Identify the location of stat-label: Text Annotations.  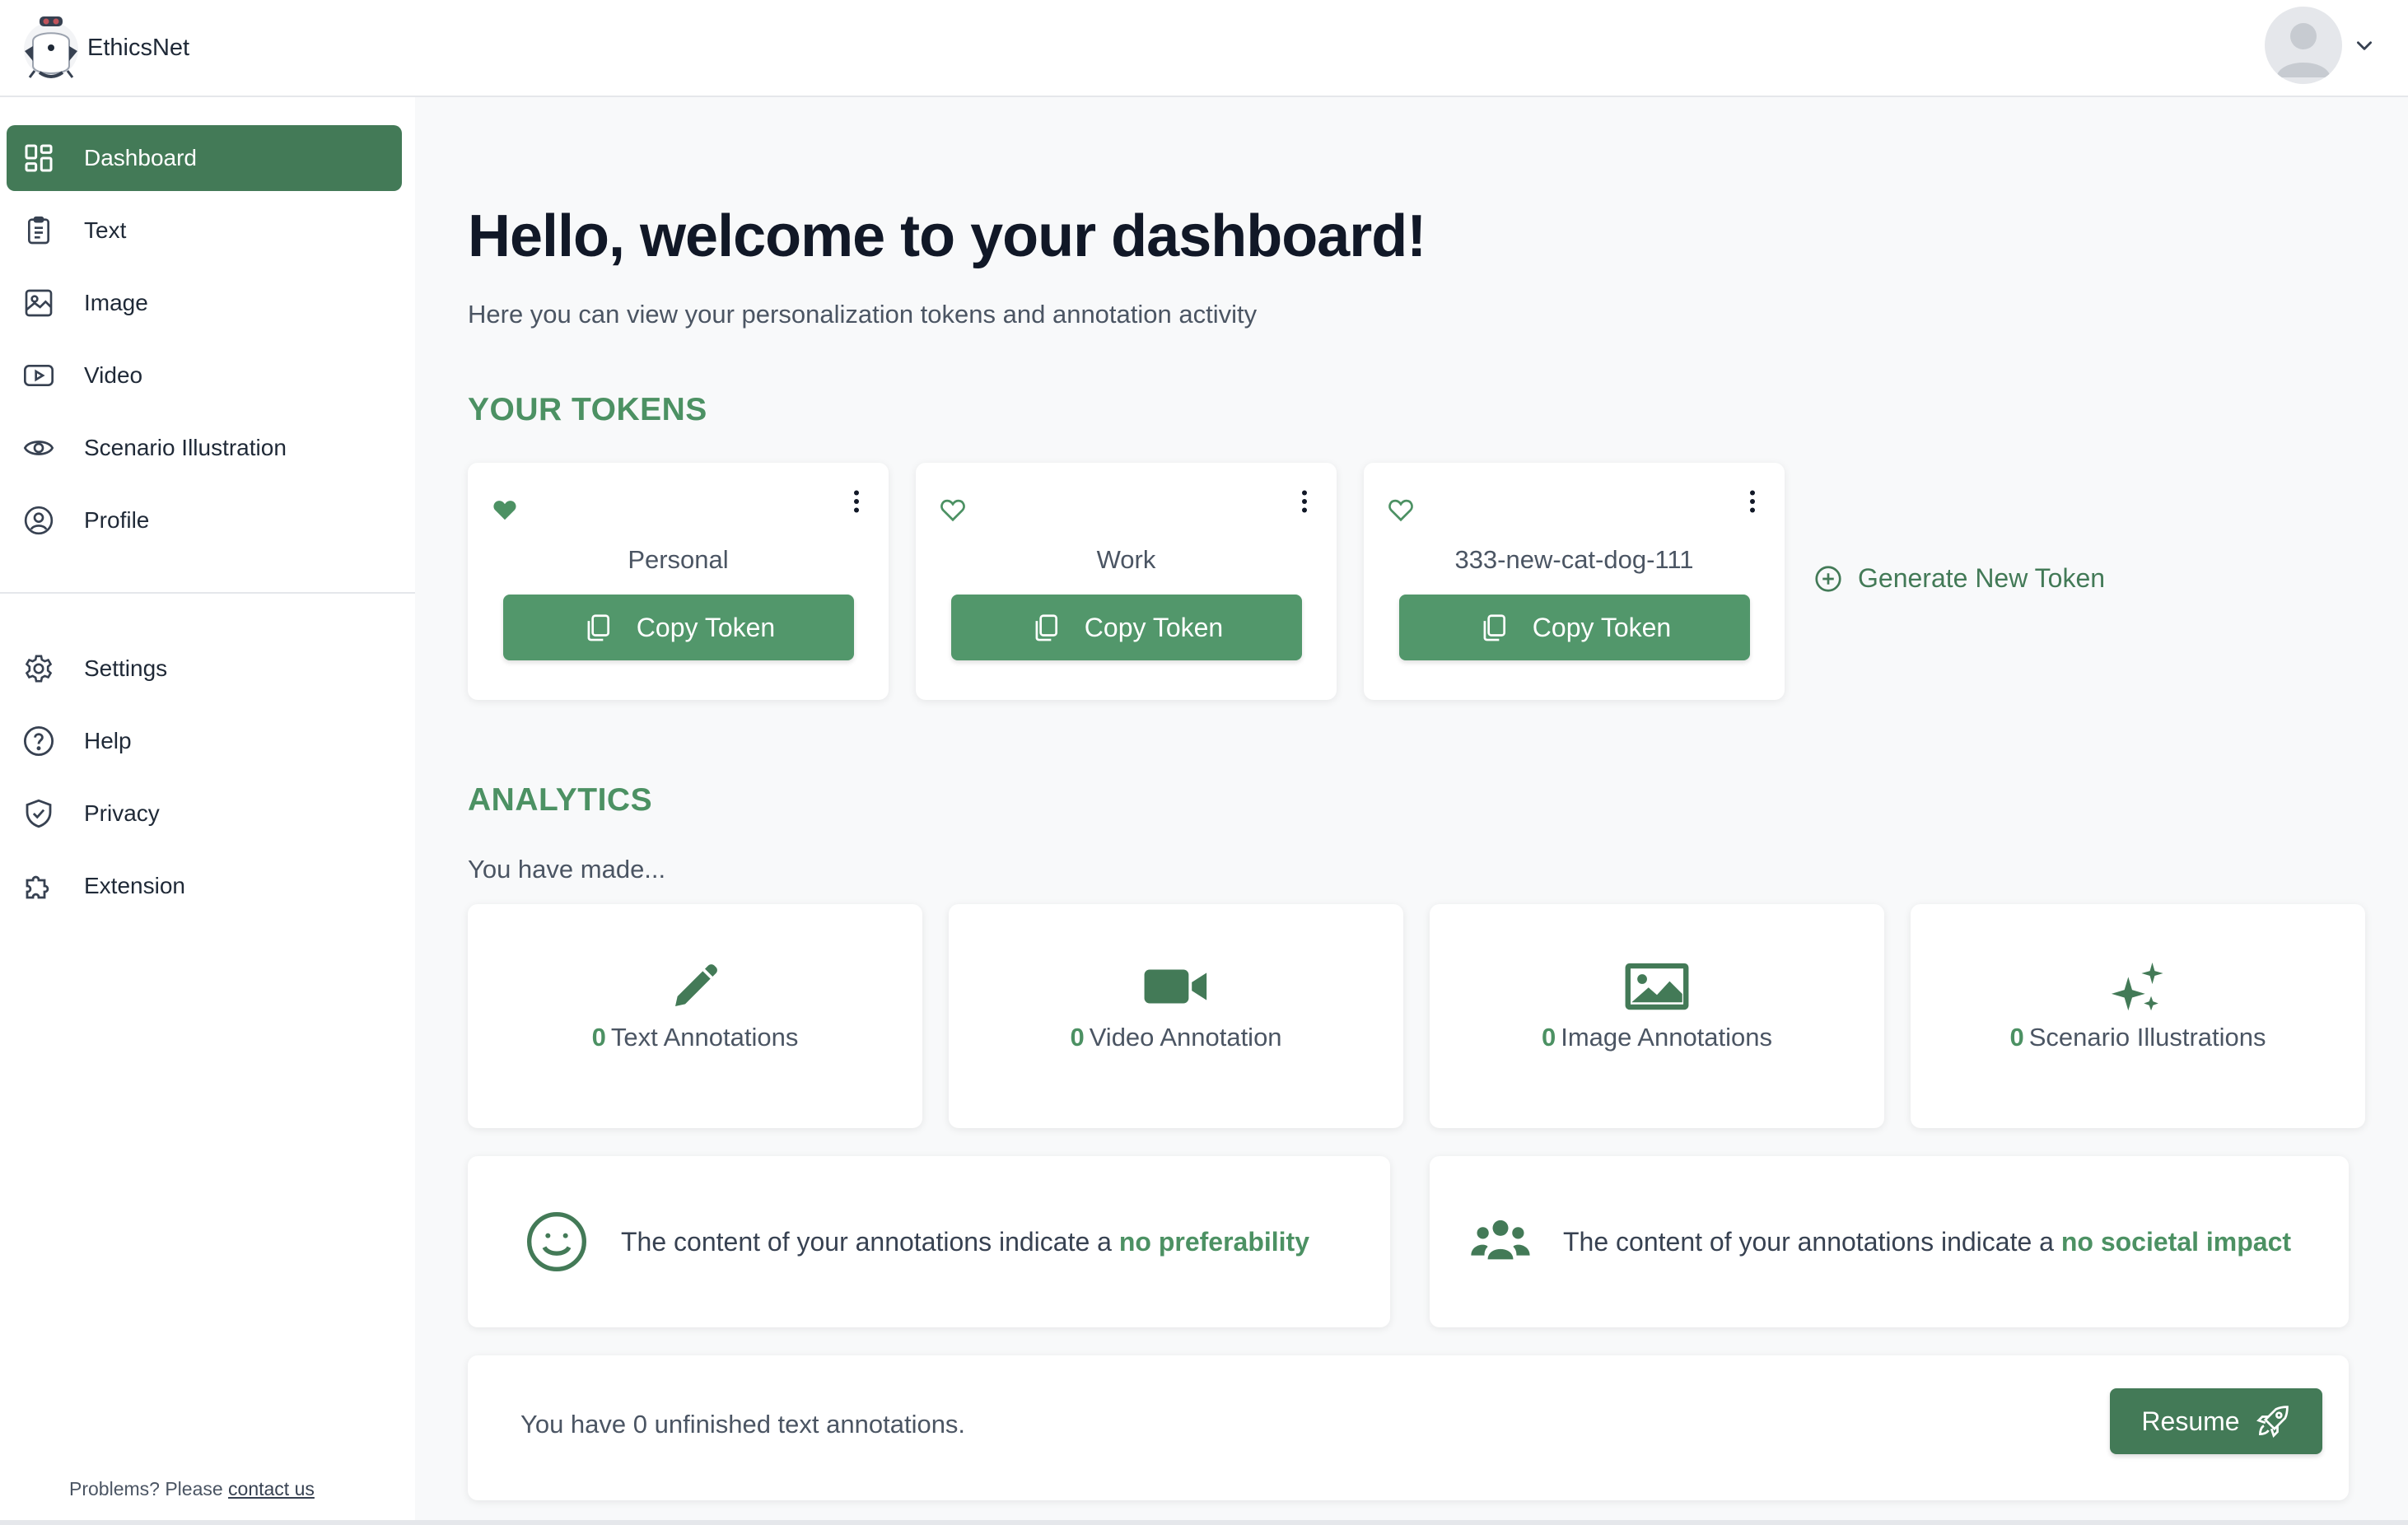
(704, 1037).